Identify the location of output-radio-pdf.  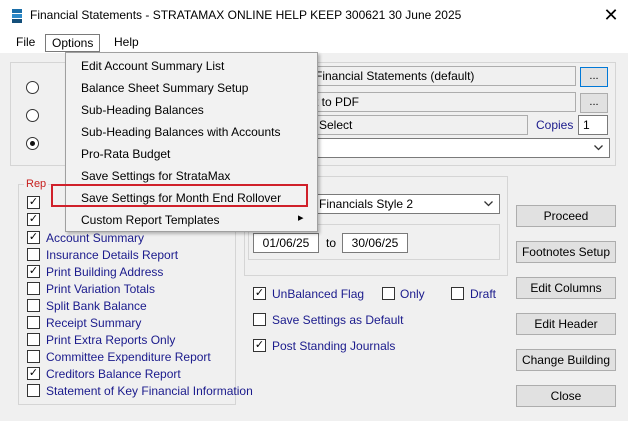
(32, 115).